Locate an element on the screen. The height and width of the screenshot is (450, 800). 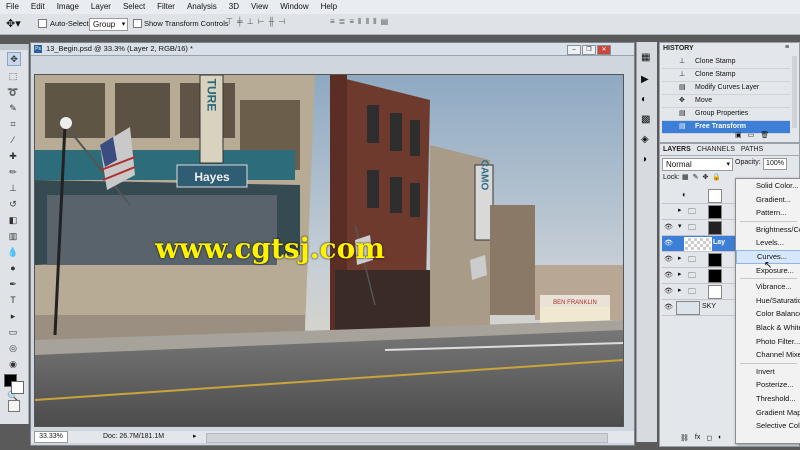
swatches-panel-icon: ▩ is located at coordinates (645, 119).